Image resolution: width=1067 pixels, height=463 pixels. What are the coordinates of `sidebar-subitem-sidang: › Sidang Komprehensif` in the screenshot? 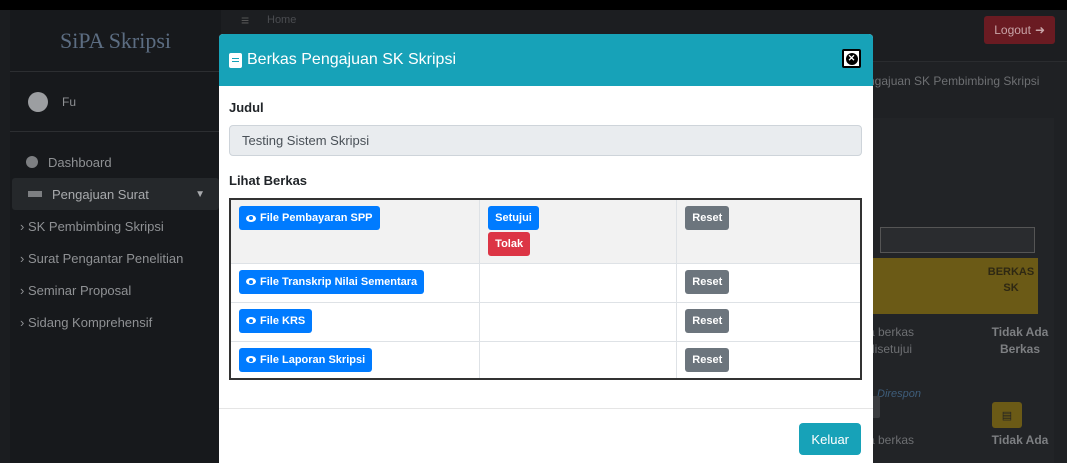 It's located at (115, 322).